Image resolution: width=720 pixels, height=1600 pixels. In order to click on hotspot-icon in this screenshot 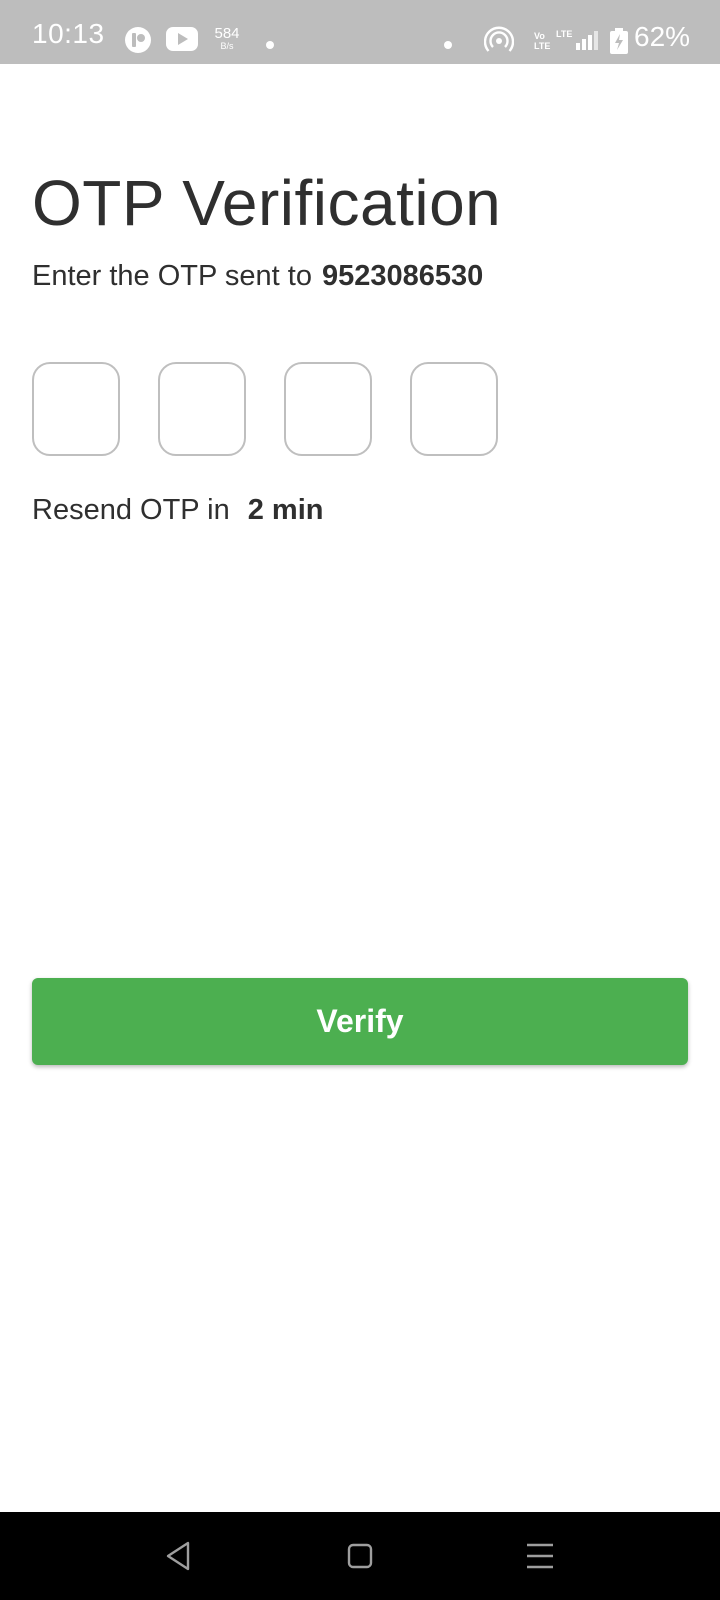, I will do `click(499, 43)`.